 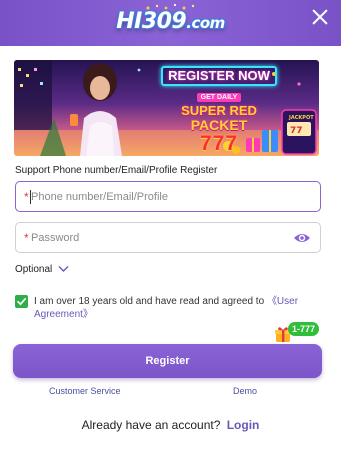 I want to click on eye-icon, so click(x=302, y=238).